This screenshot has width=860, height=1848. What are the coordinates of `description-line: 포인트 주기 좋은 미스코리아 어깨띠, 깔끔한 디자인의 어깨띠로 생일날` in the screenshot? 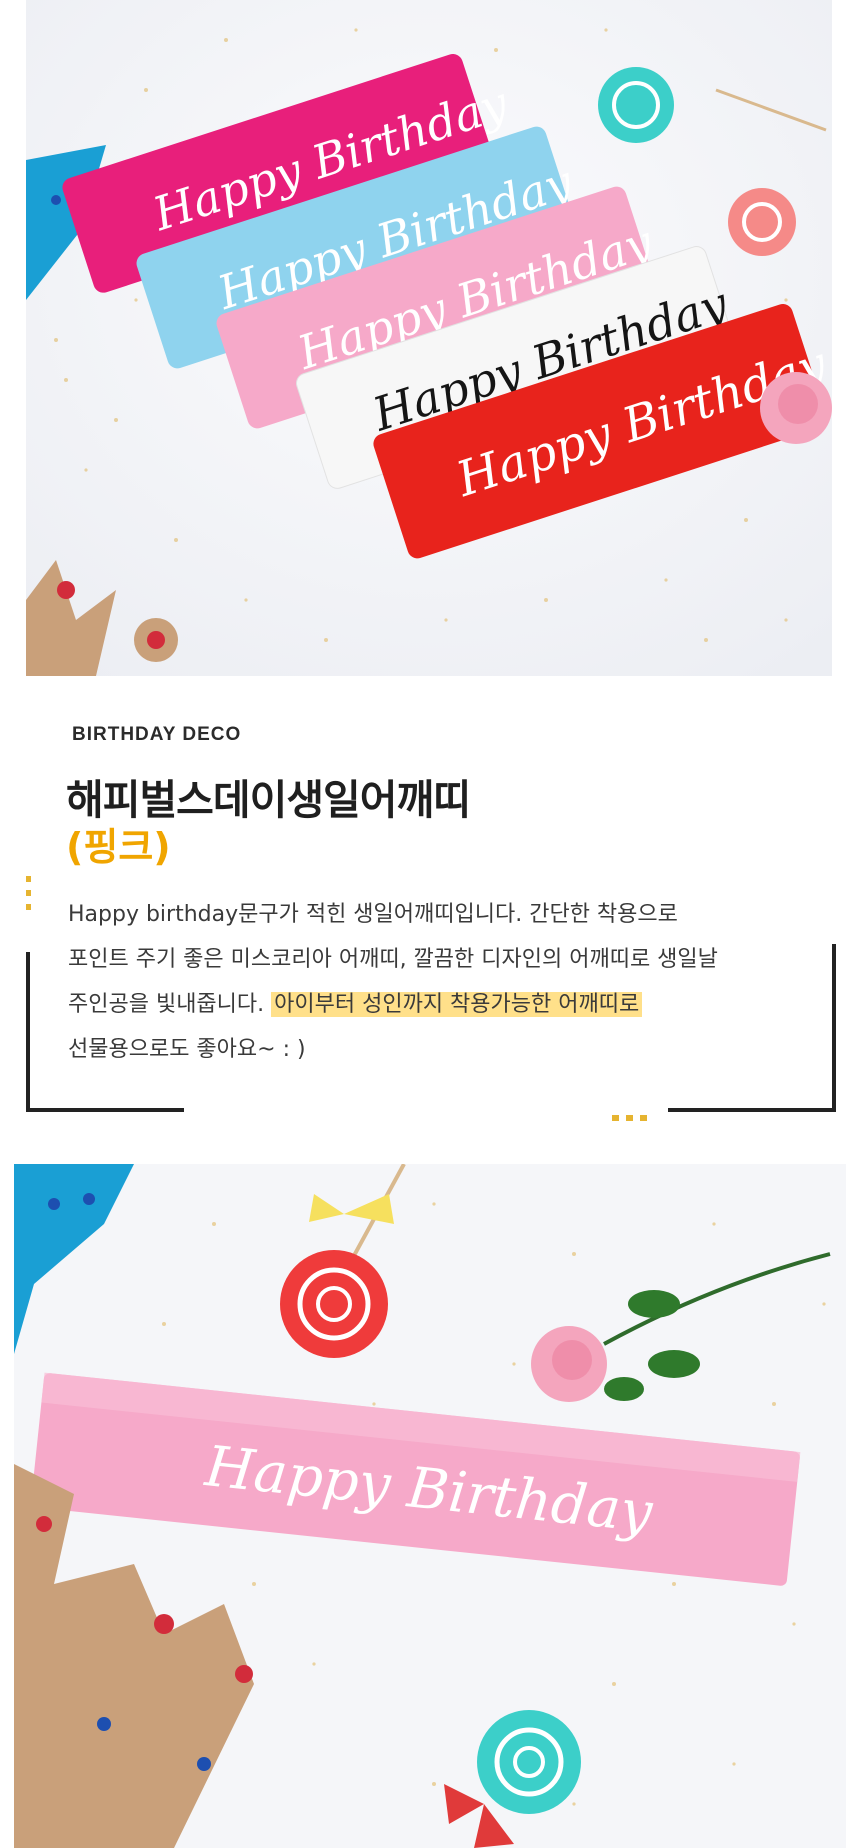 It's located at (393, 959).